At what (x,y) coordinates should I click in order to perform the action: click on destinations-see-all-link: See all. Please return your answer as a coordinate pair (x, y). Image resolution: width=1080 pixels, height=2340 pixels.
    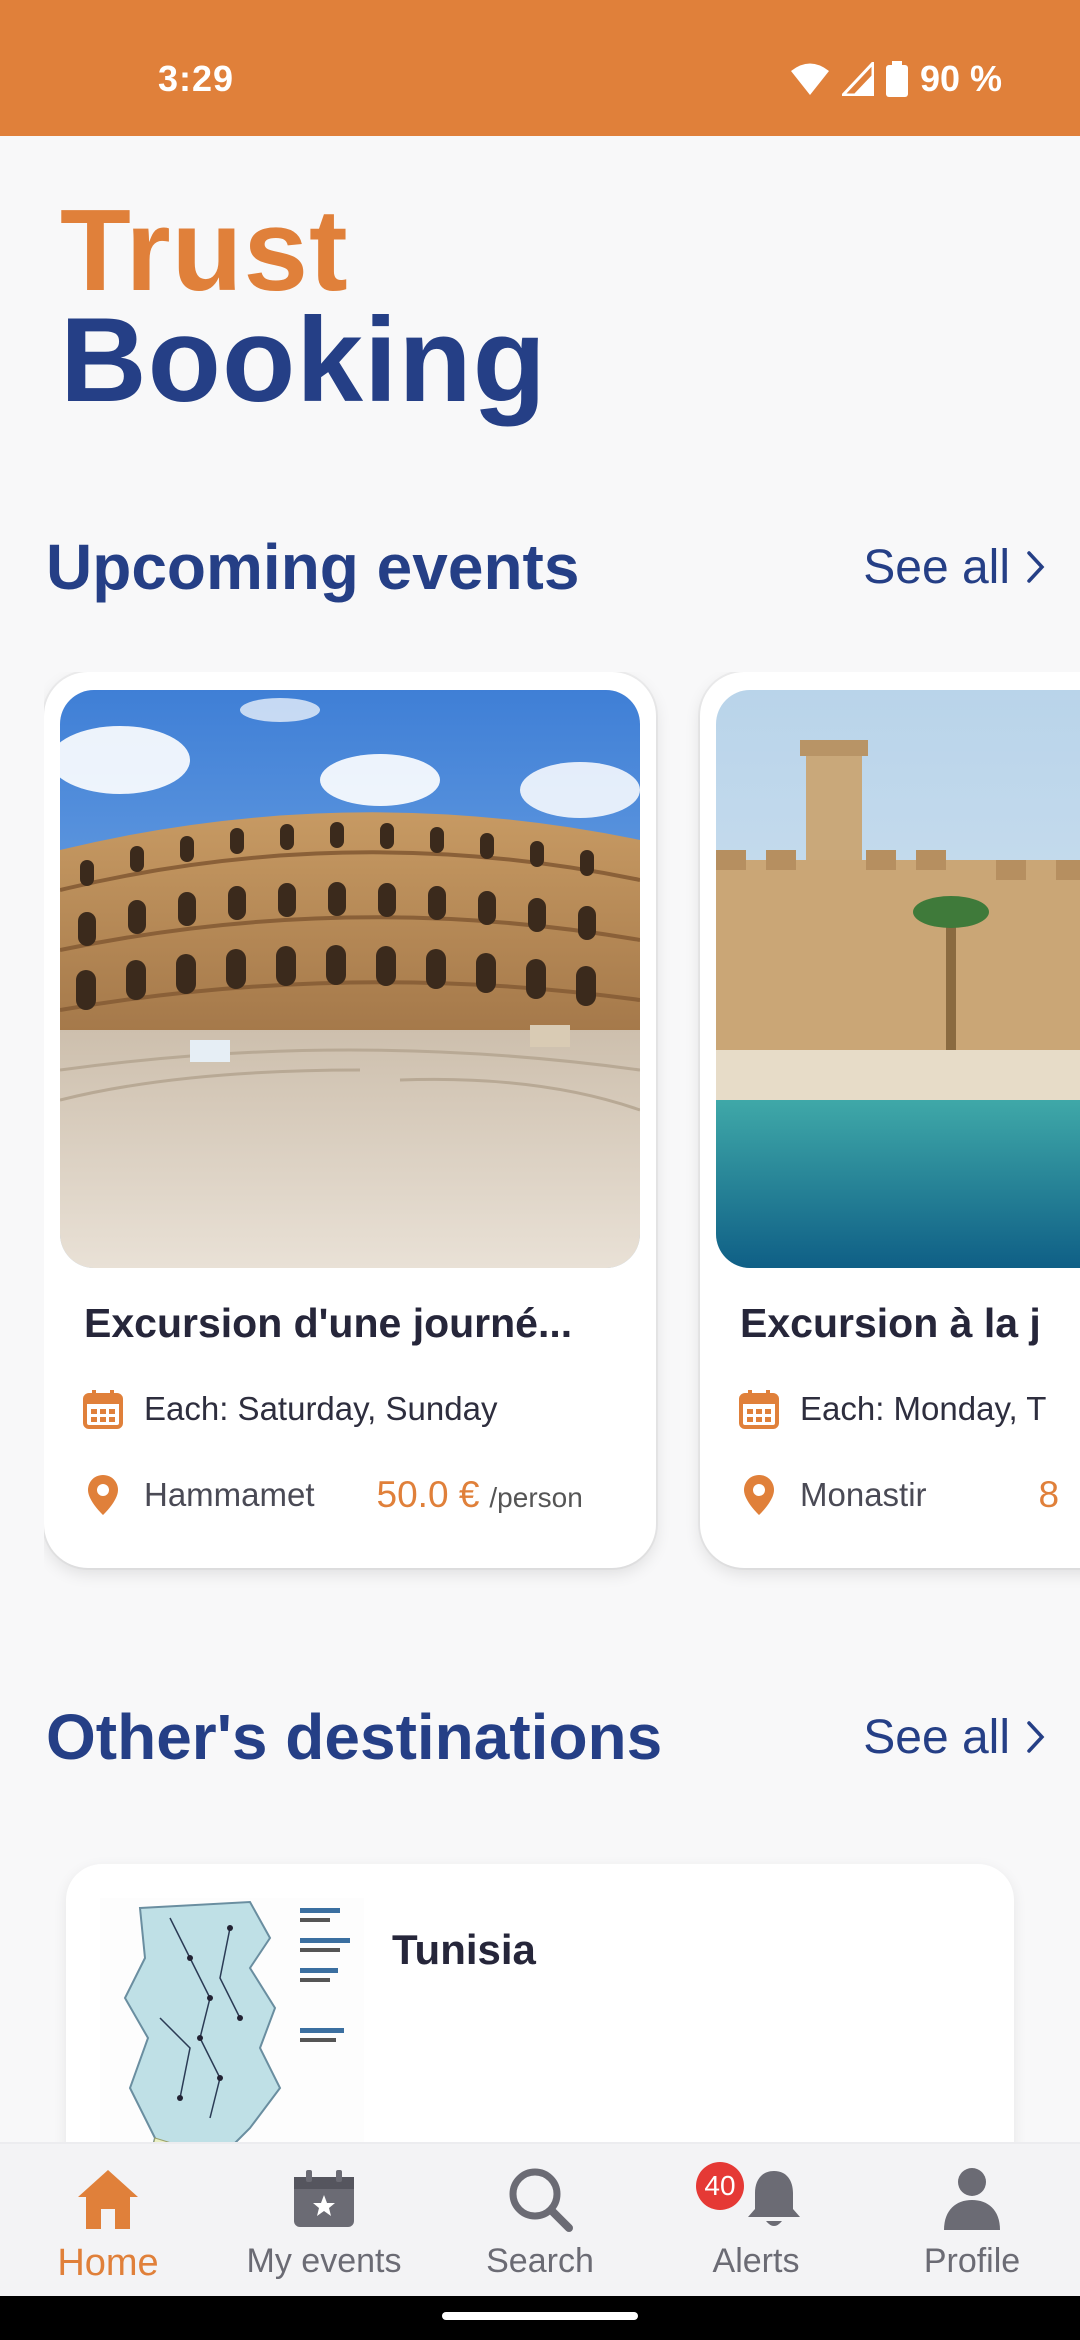
    Looking at the image, I should click on (954, 1737).